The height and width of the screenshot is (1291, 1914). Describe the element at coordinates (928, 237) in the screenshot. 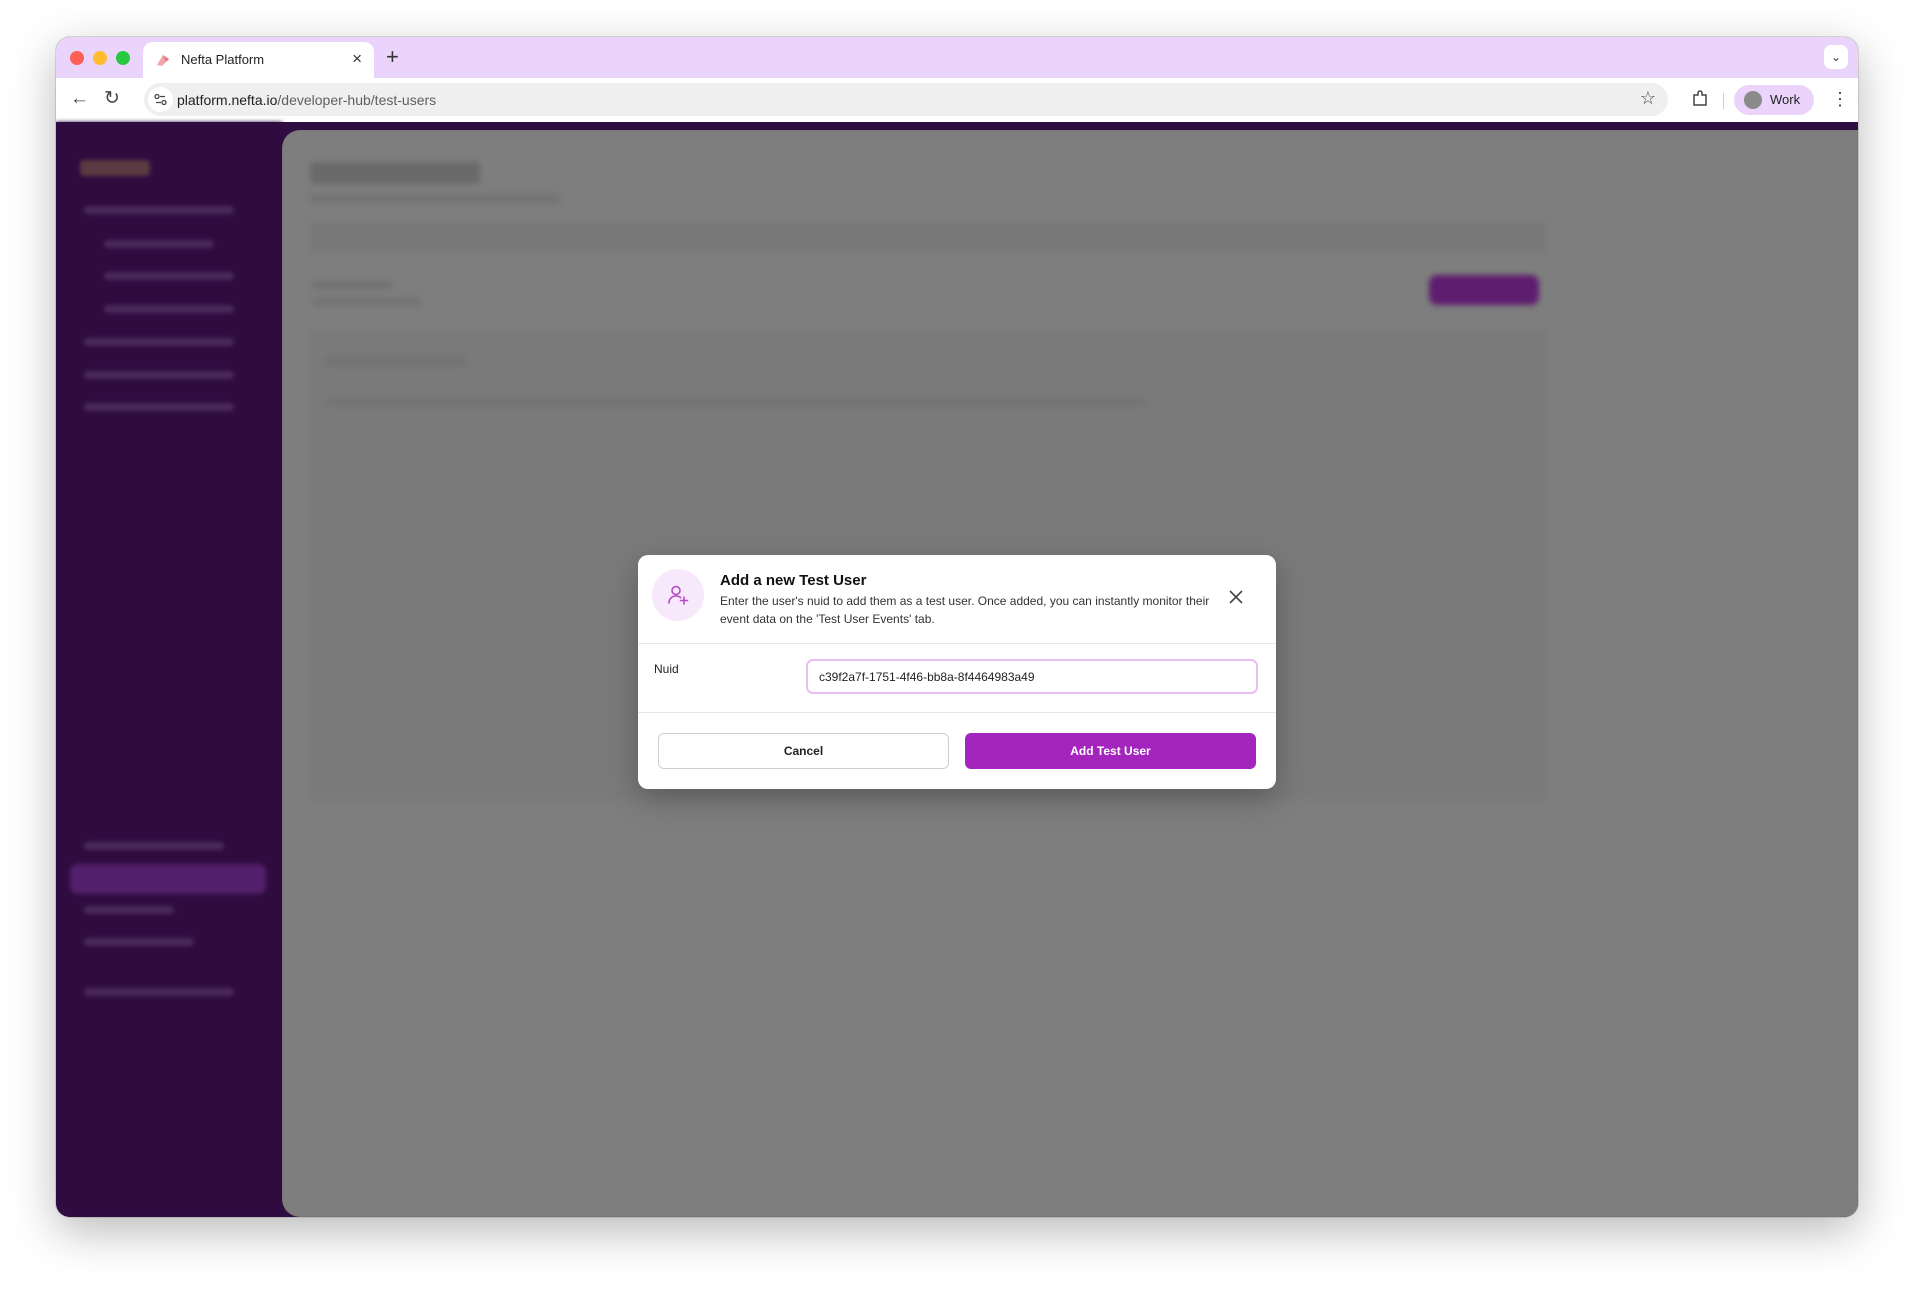

I see `tabs-placeholder` at that location.